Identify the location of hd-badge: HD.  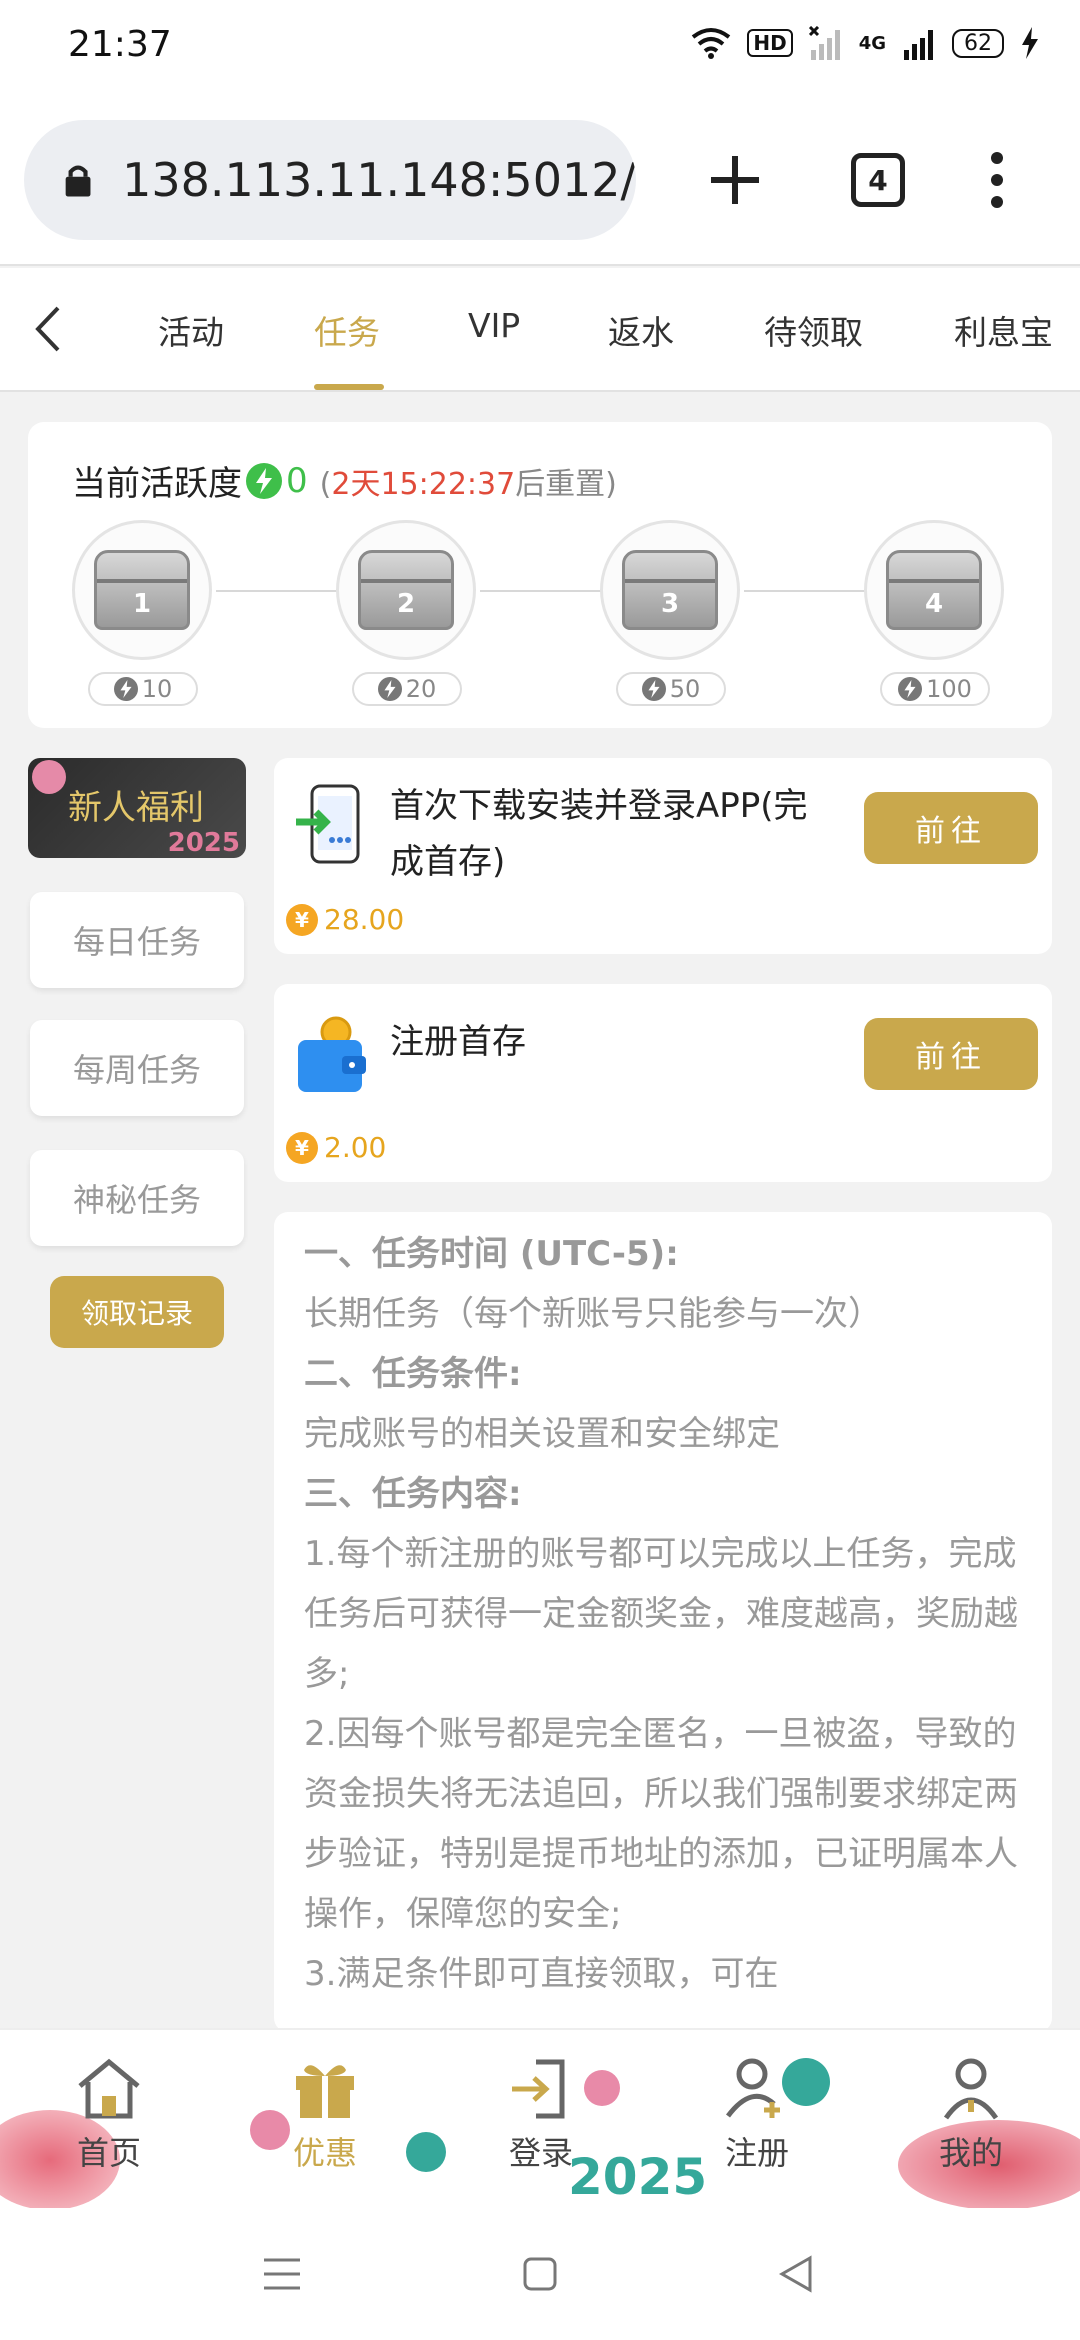
(770, 43).